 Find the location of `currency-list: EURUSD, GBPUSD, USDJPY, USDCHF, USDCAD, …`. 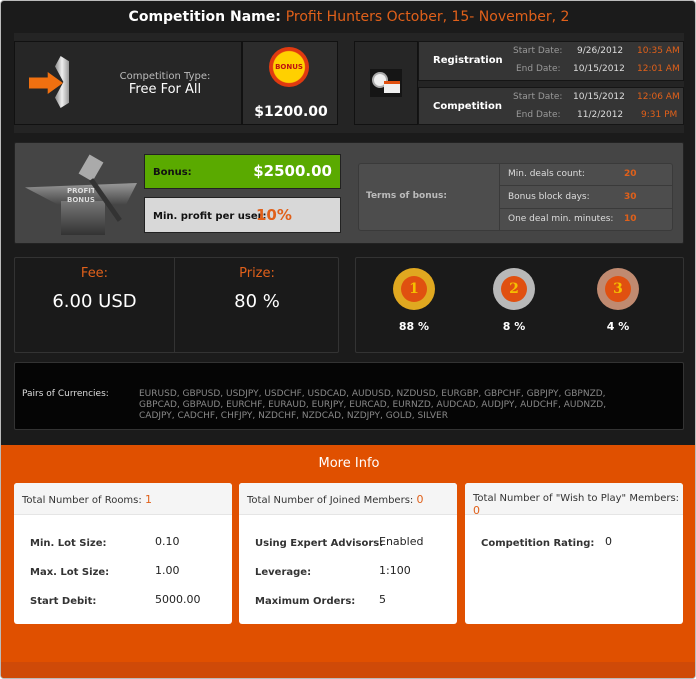

currency-list: EURUSD, GBPUSD, USDJPY, USDCHF, USDCAD, … is located at coordinates (373, 405).